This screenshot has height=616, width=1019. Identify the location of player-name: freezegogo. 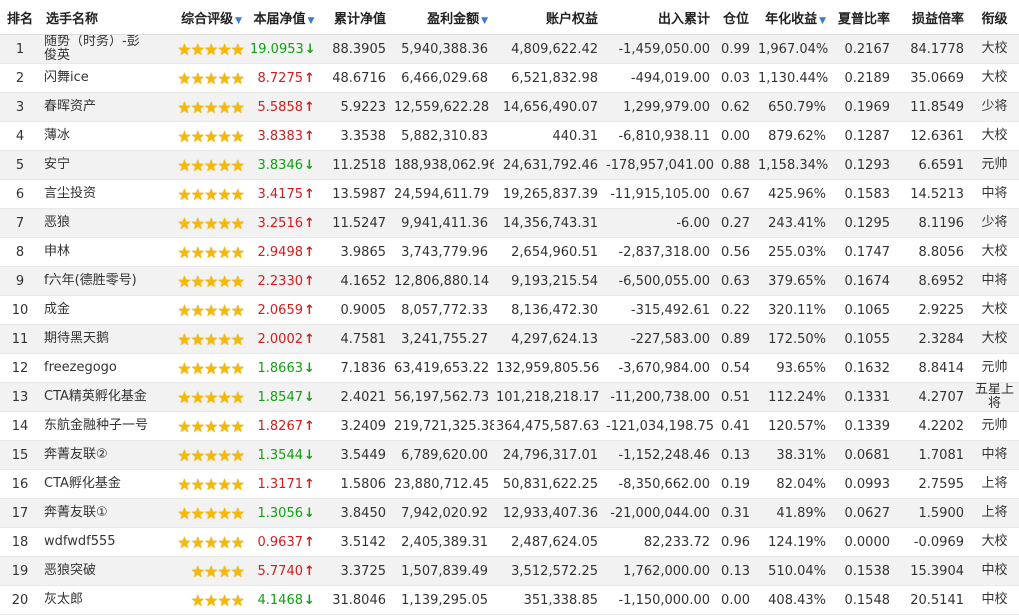
(97, 368).